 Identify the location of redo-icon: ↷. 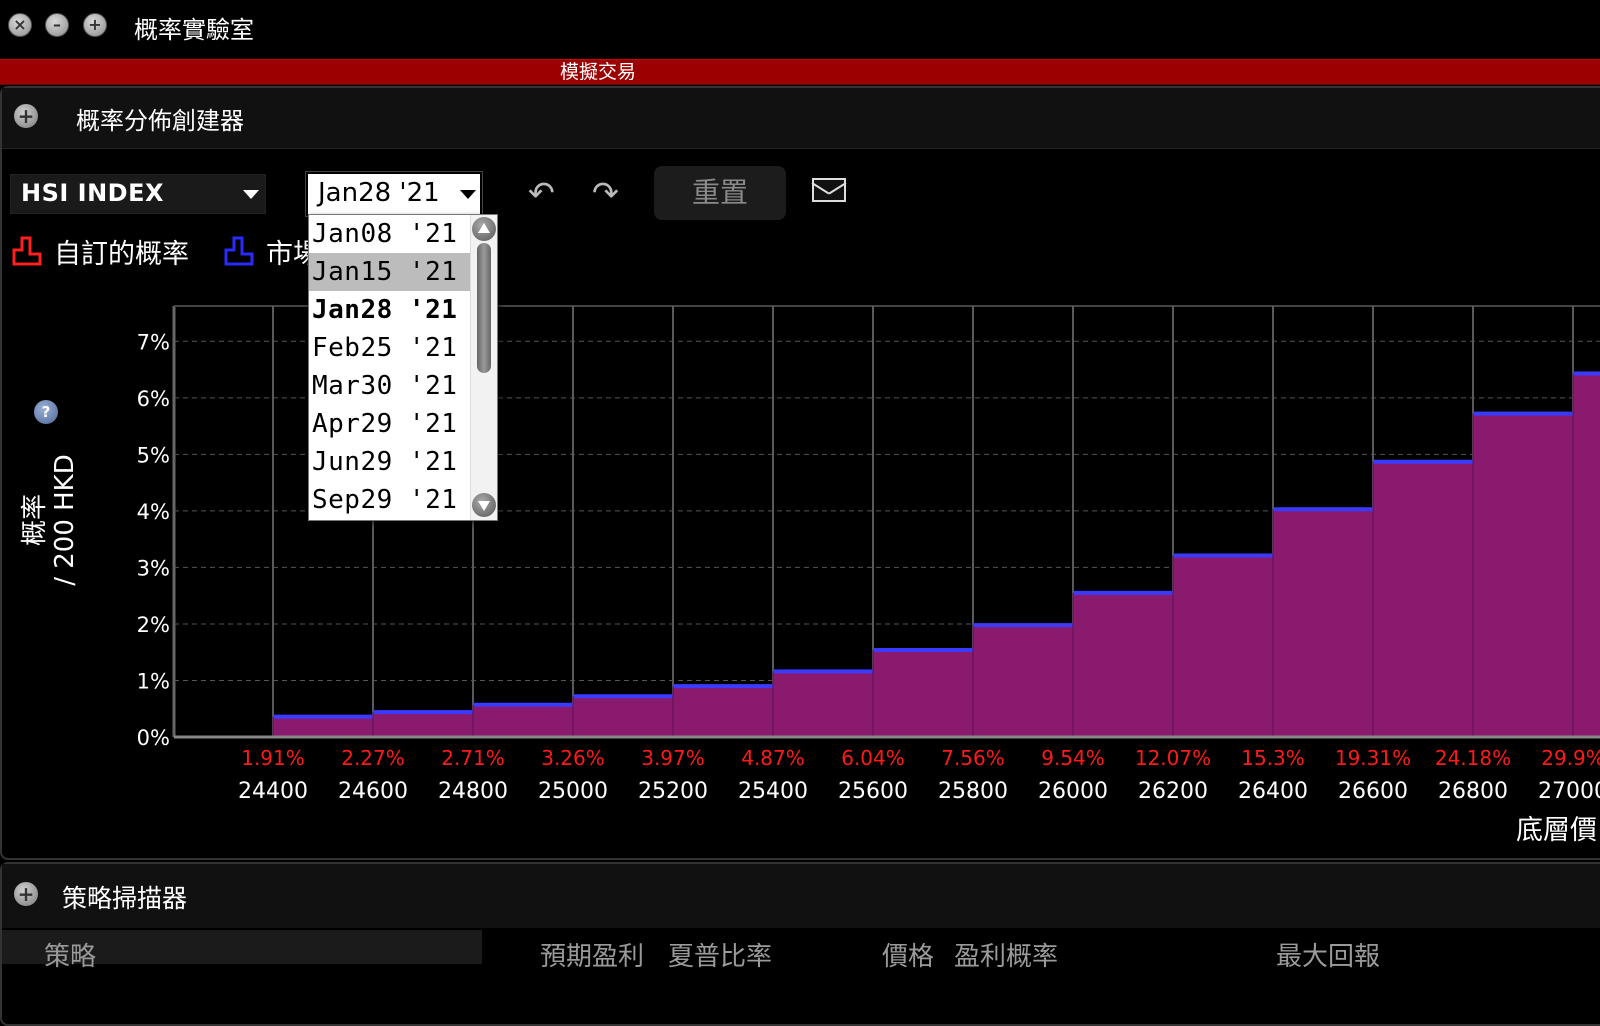
(605, 193).